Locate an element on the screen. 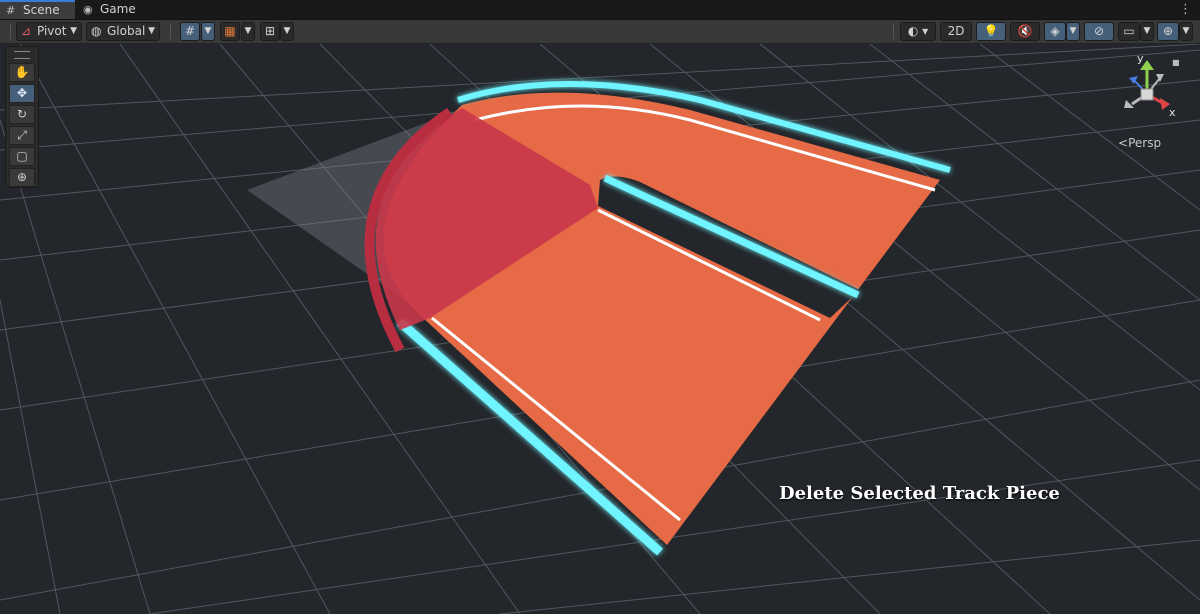 This screenshot has width=1200, height=614. tab-game: ◉ Game is located at coordinates (112, 9).